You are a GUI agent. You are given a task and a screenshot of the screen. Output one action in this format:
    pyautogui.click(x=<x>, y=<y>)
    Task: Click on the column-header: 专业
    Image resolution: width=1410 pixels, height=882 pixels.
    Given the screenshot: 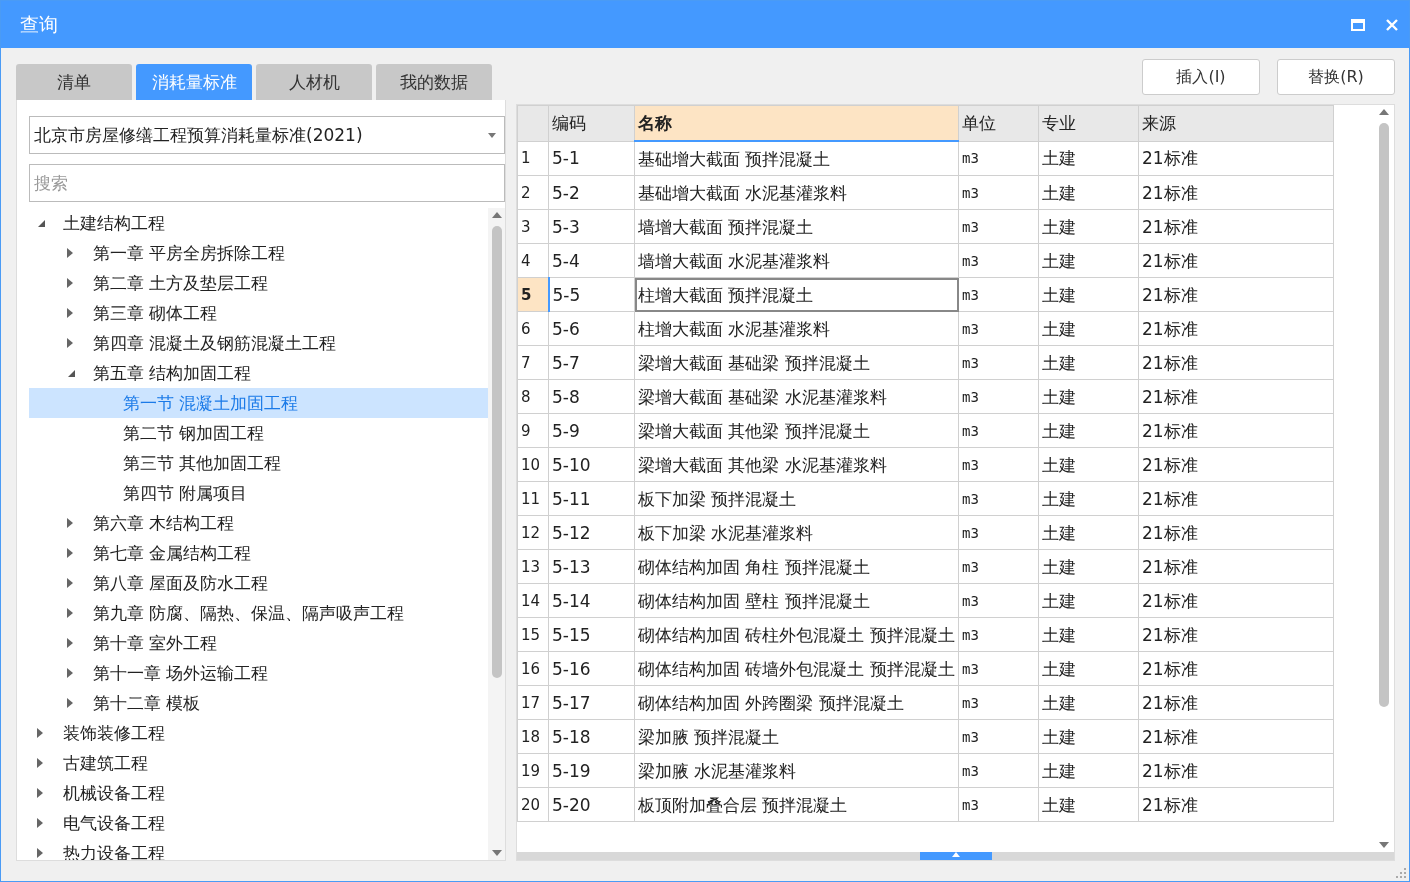 What is the action you would take?
    pyautogui.click(x=1088, y=123)
    